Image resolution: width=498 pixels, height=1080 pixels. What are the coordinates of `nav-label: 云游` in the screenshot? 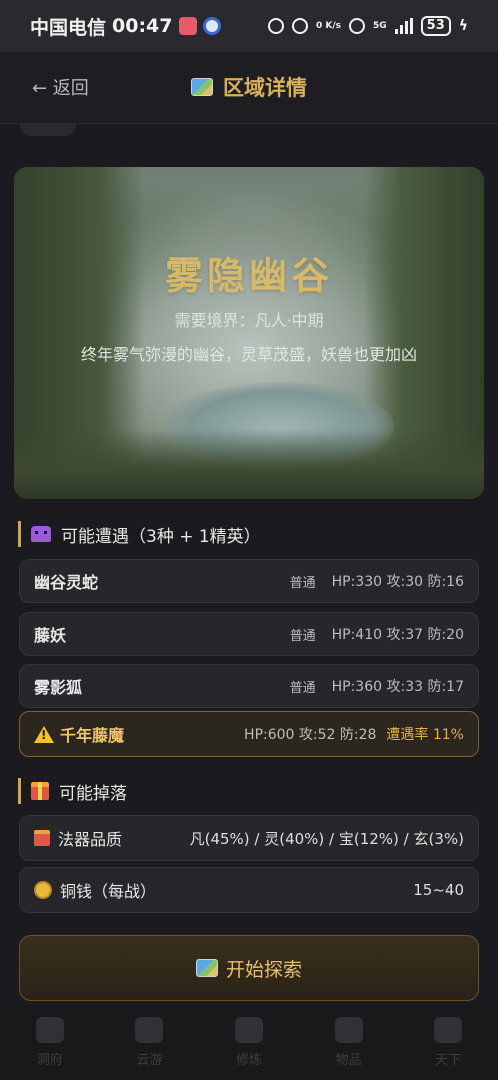 It's located at (149, 1060).